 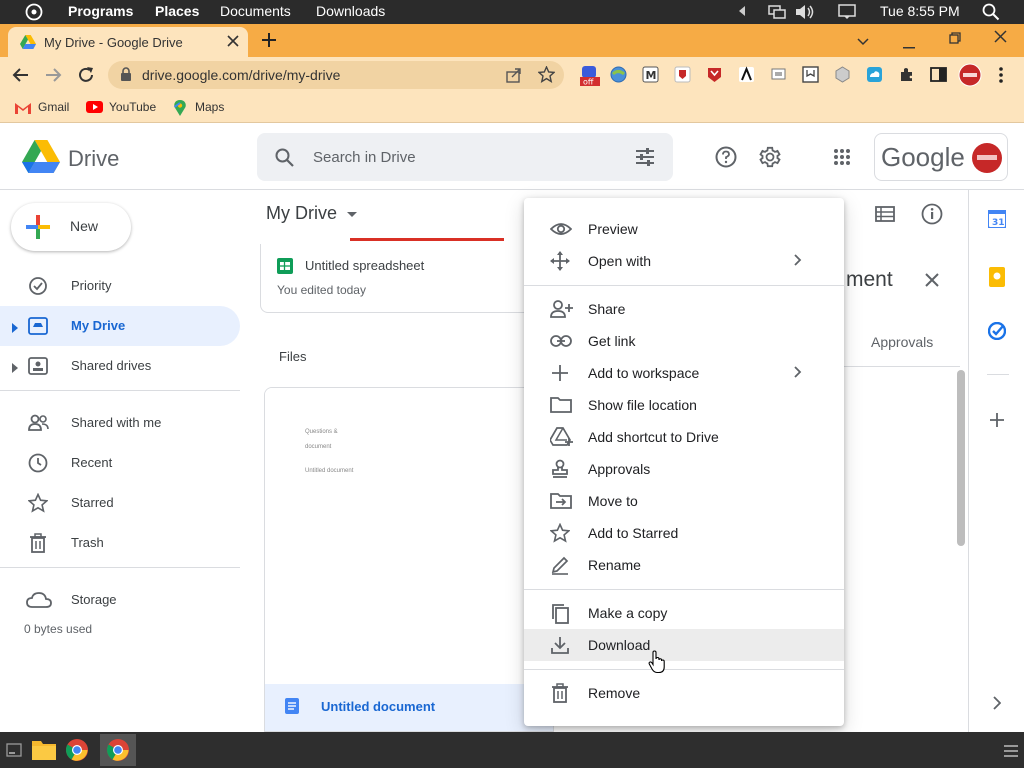 What do you see at coordinates (269, 42) in the screenshot?
I see `new-tab-icon` at bounding box center [269, 42].